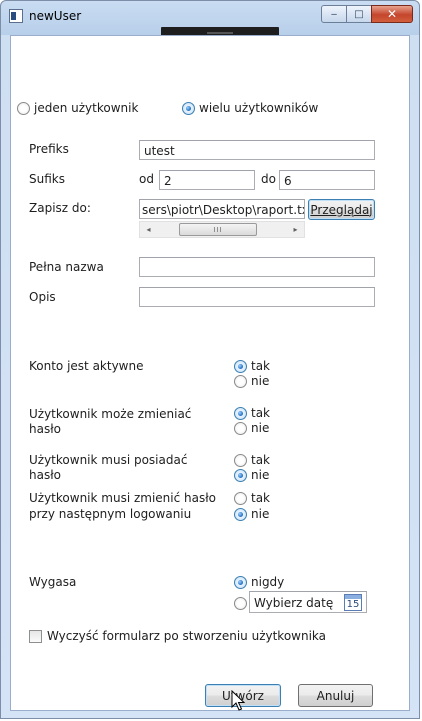 The height and width of the screenshot is (721, 422). I want to click on must-have-password-label-2: hasło, so click(45, 475).